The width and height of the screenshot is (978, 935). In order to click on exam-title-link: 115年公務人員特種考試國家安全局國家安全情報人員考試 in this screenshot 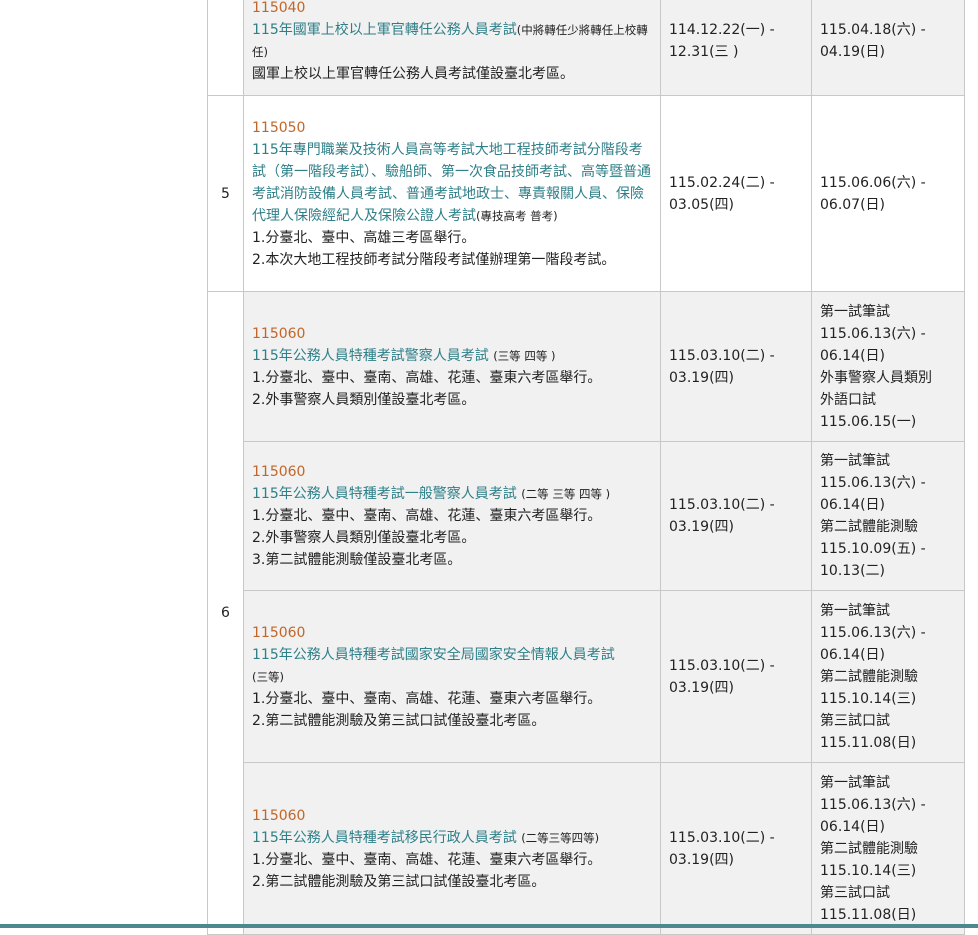, I will do `click(433, 655)`.